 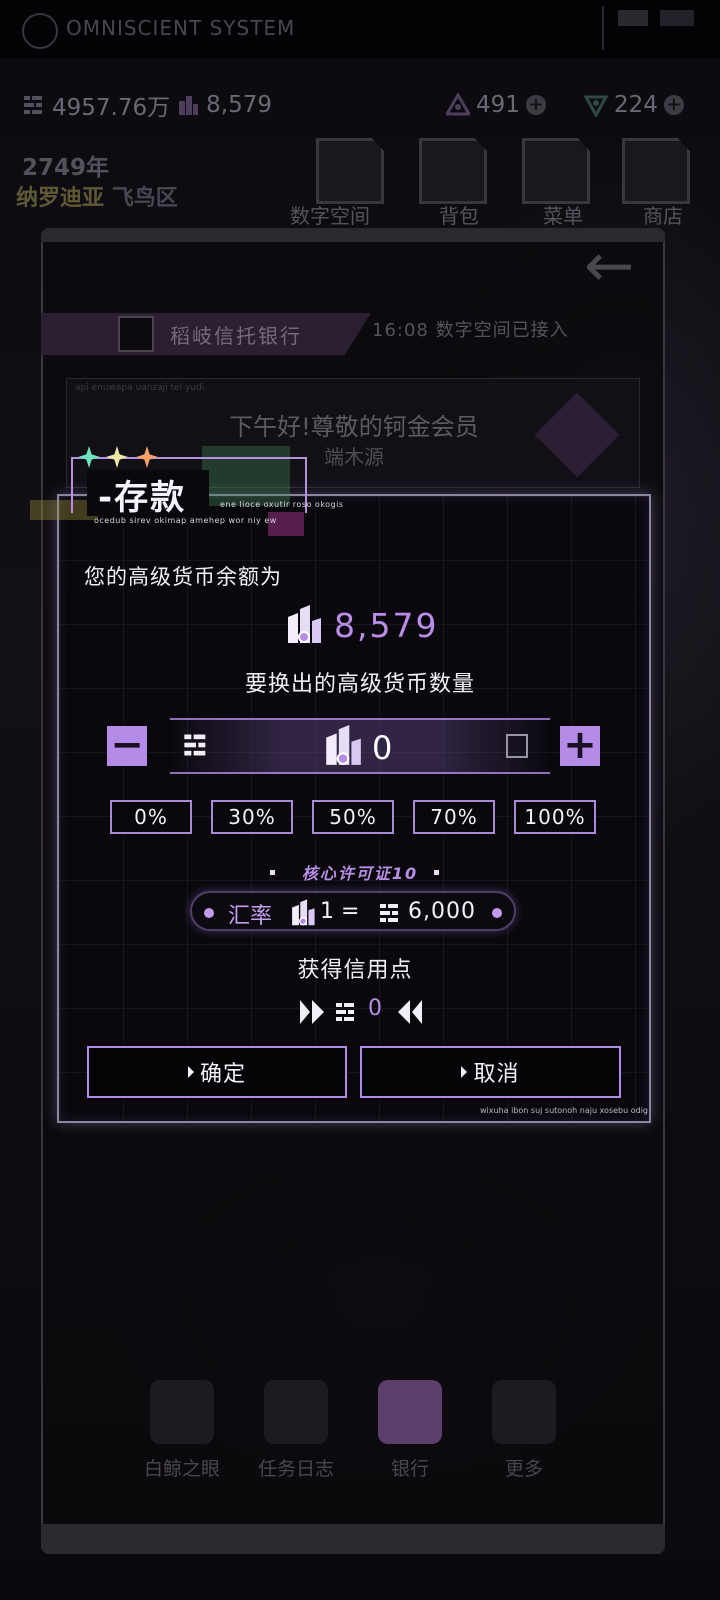 I want to click on digital-space-label: 数字空间, so click(x=330, y=216).